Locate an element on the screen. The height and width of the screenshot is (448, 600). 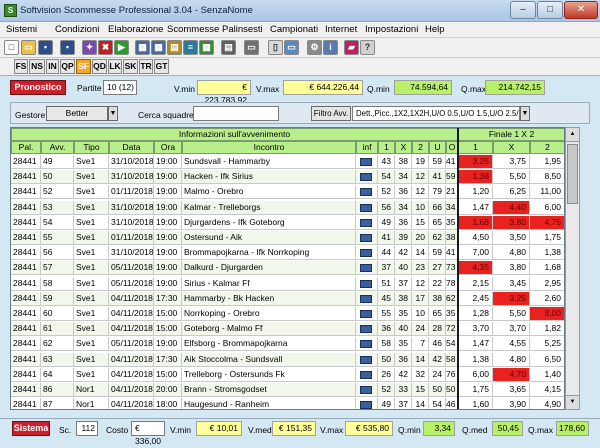
table-cell: 15:00 is located at coordinates (168, 329).